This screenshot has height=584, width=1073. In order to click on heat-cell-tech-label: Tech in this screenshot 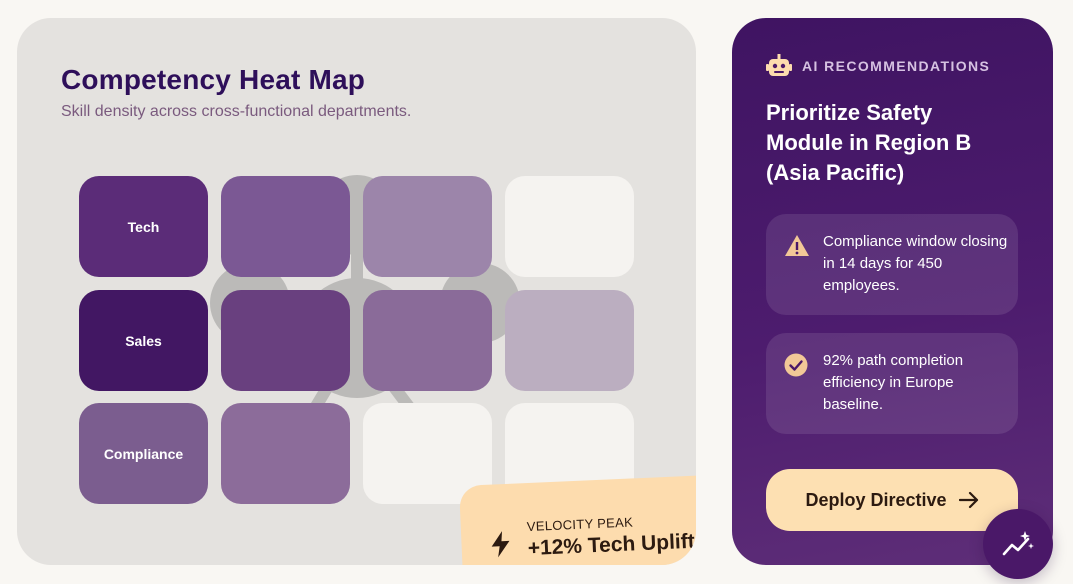, I will do `click(143, 226)`.